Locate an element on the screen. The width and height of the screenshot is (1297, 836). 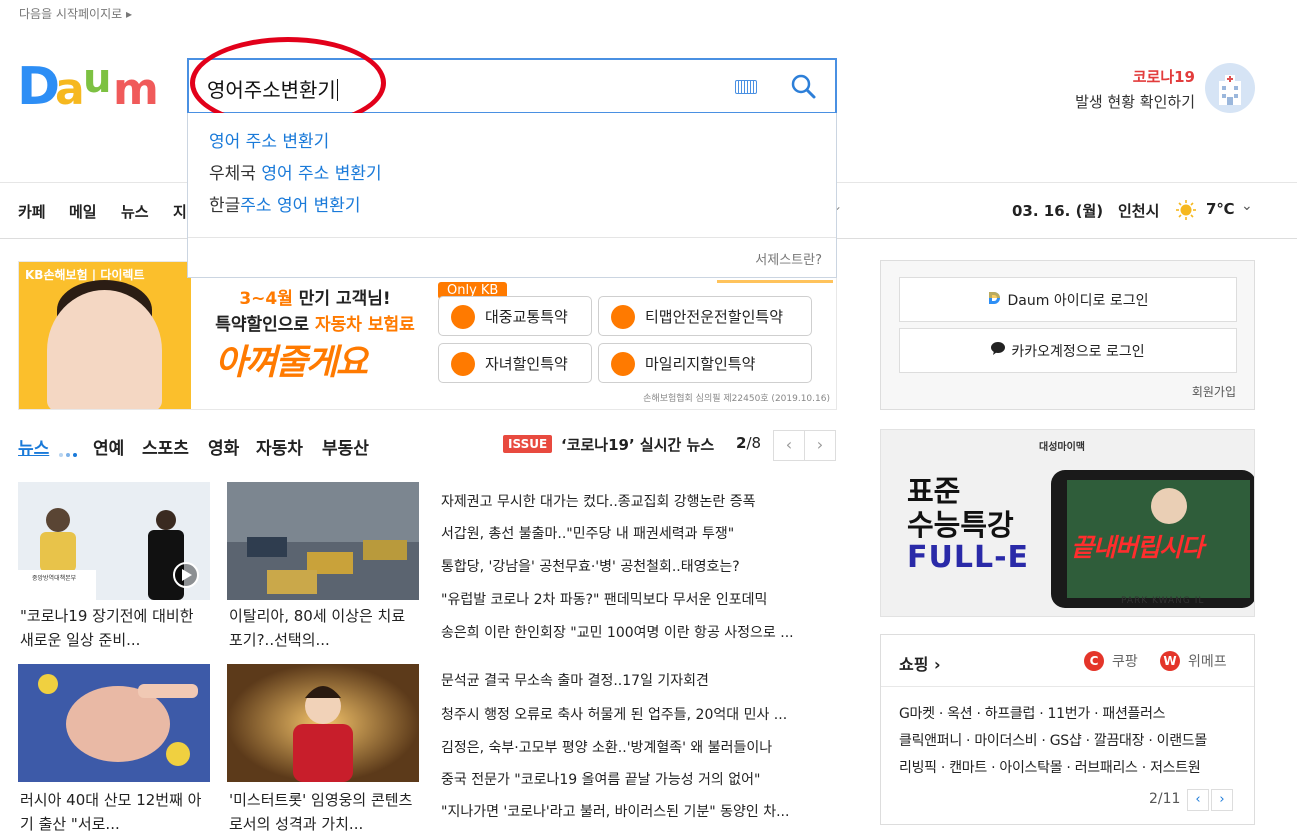
search-icon is located at coordinates (803, 86).